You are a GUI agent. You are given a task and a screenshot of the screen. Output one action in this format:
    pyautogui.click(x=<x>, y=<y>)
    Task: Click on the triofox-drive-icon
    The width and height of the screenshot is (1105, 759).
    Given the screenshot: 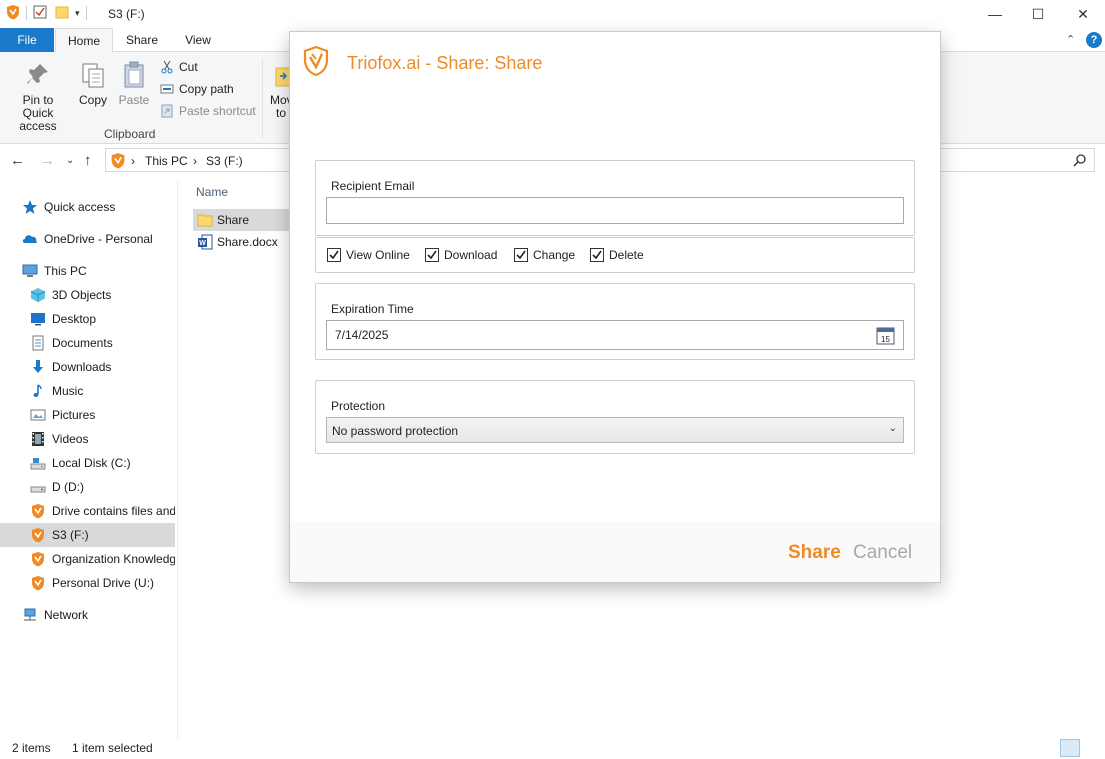 What is the action you would take?
    pyautogui.click(x=118, y=162)
    